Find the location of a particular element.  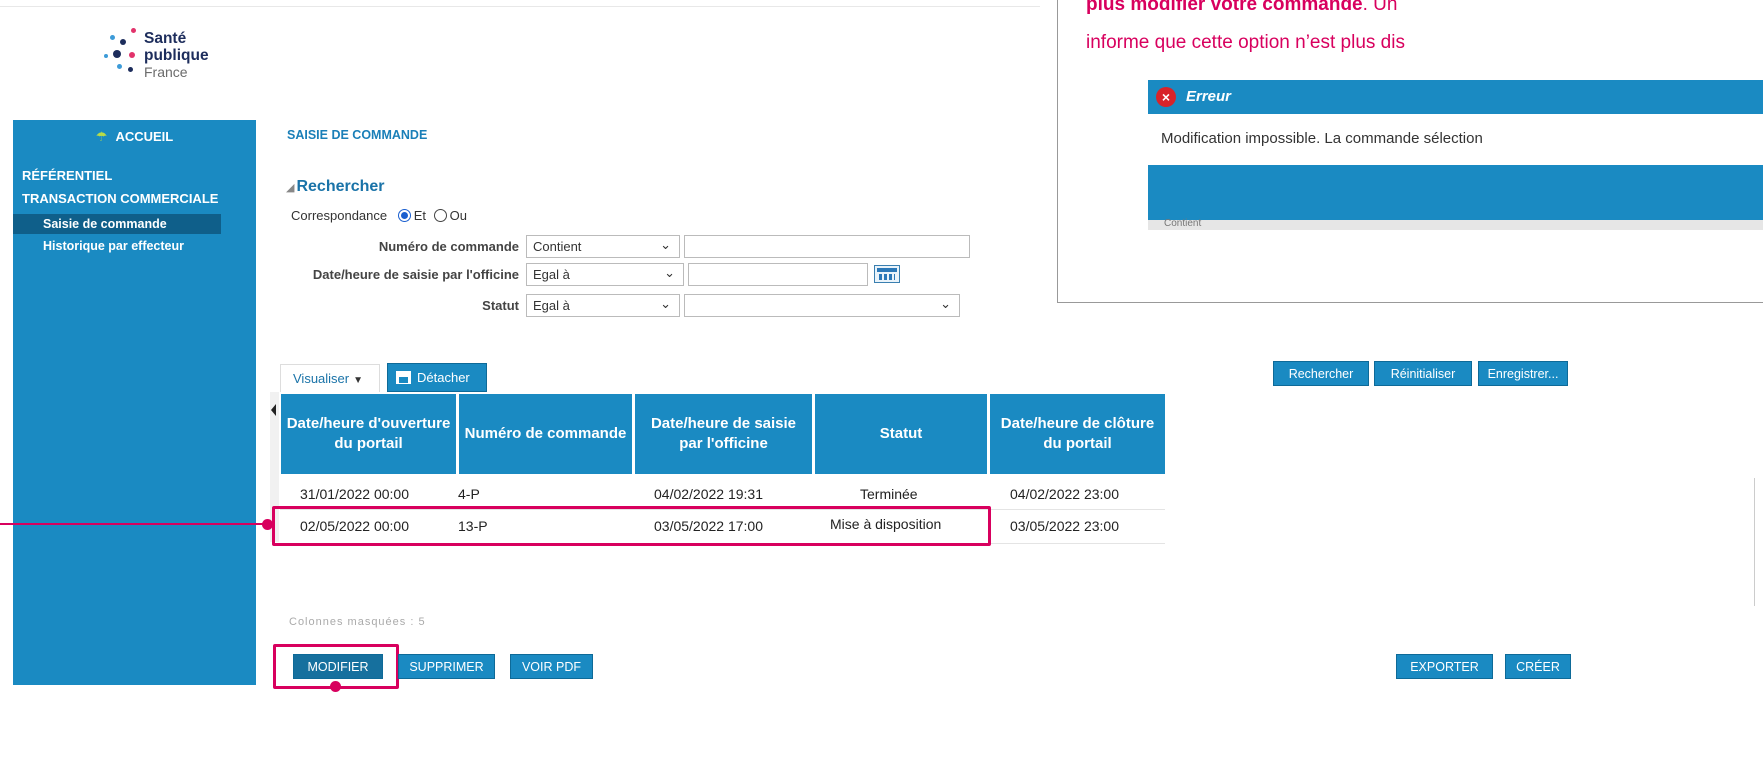

calendar-icon is located at coordinates (887, 274).